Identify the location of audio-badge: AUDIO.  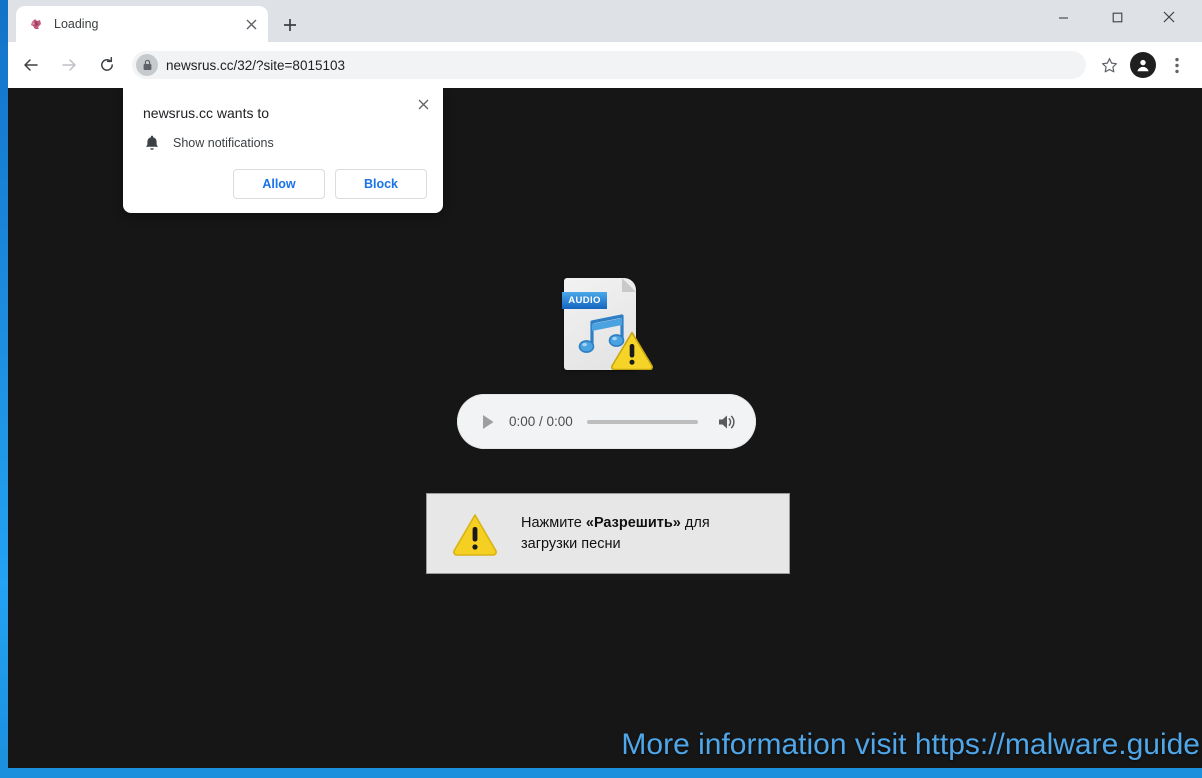
(584, 300).